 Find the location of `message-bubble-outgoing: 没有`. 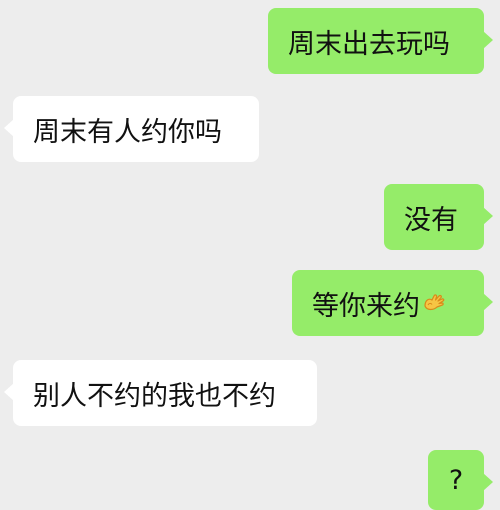

message-bubble-outgoing: 没有 is located at coordinates (438, 217).